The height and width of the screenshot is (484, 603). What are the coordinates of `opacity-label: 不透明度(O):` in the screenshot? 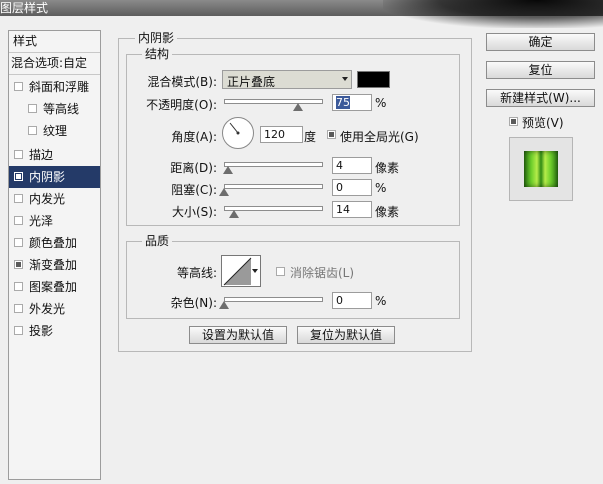 It's located at (181, 105).